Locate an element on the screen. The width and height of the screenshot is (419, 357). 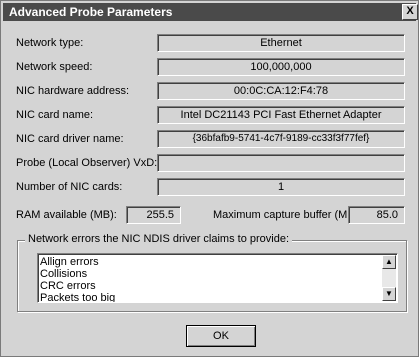
list-scrollbar: ▲ ▼ is located at coordinates (389, 278).